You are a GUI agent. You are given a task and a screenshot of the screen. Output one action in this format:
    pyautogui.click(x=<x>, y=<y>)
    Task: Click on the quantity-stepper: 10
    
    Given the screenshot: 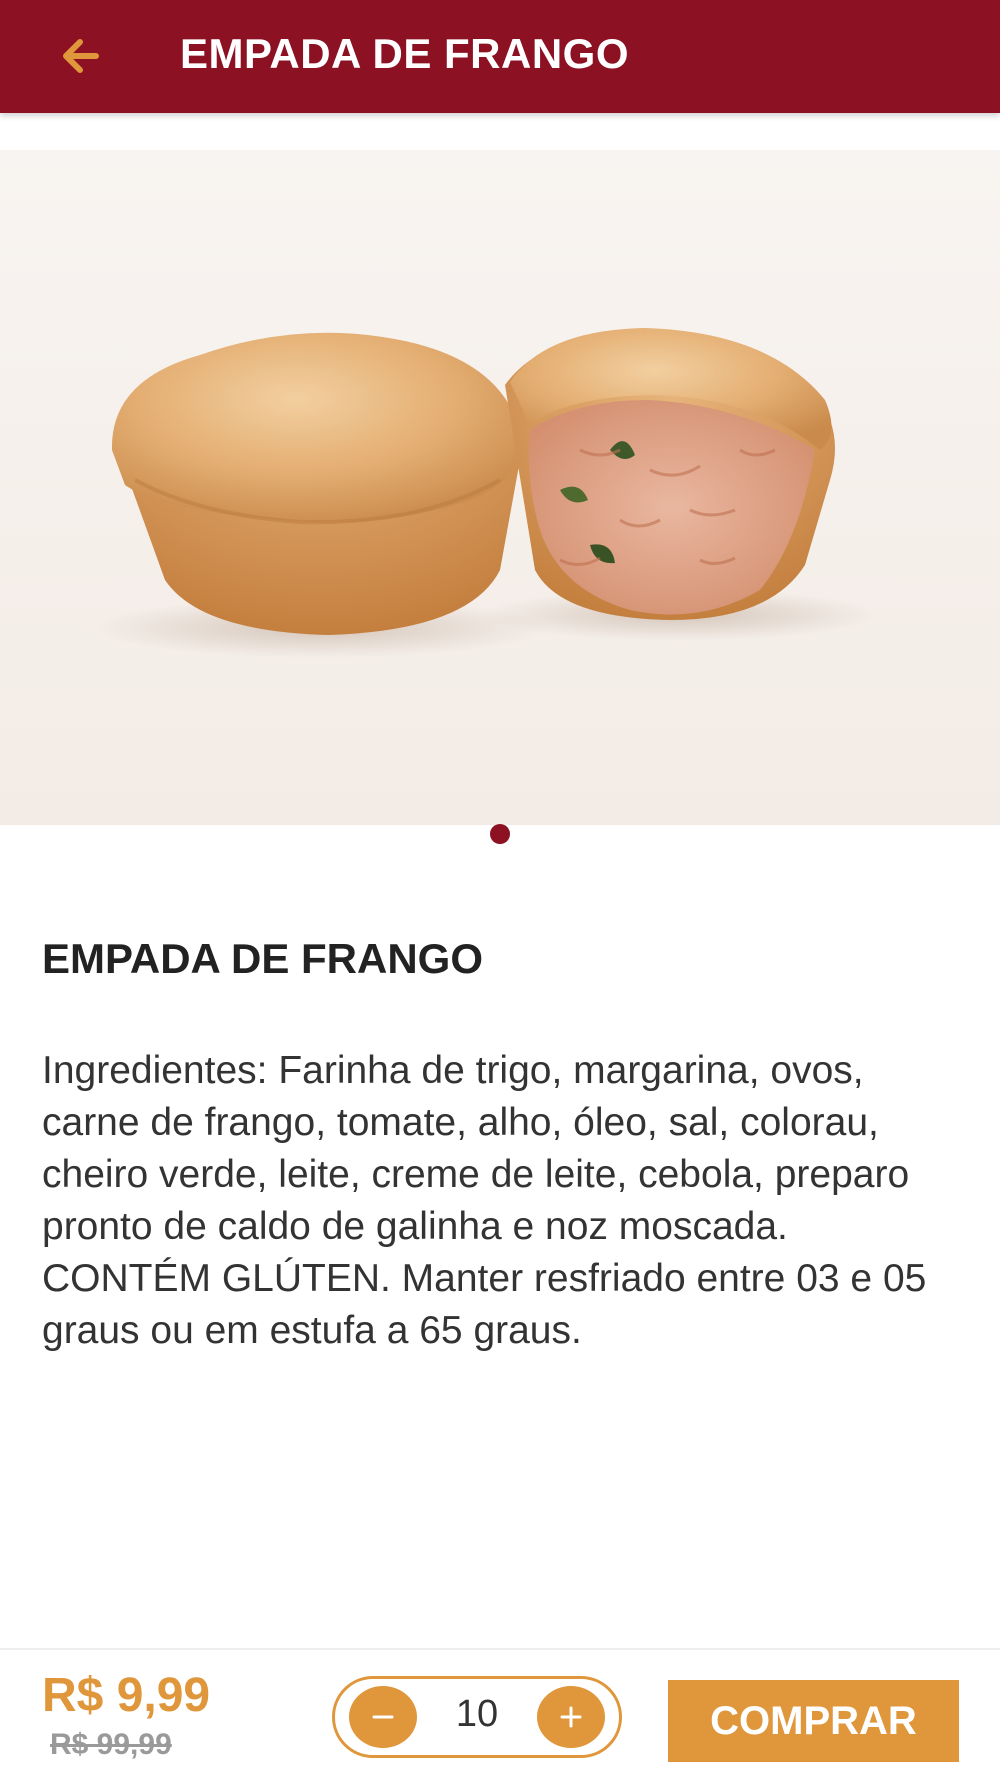 What is the action you would take?
    pyautogui.click(x=477, y=1717)
    